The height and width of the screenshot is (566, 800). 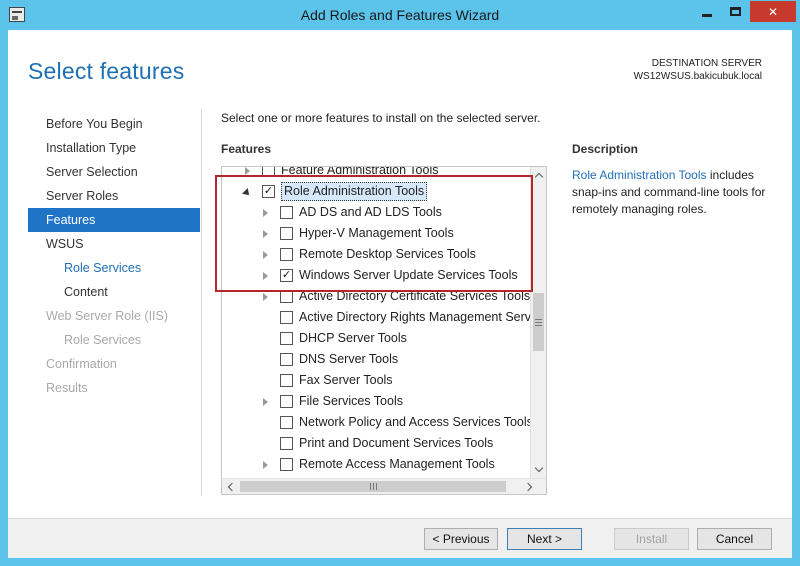 I want to click on nav-item-content: Content, so click(x=114, y=292).